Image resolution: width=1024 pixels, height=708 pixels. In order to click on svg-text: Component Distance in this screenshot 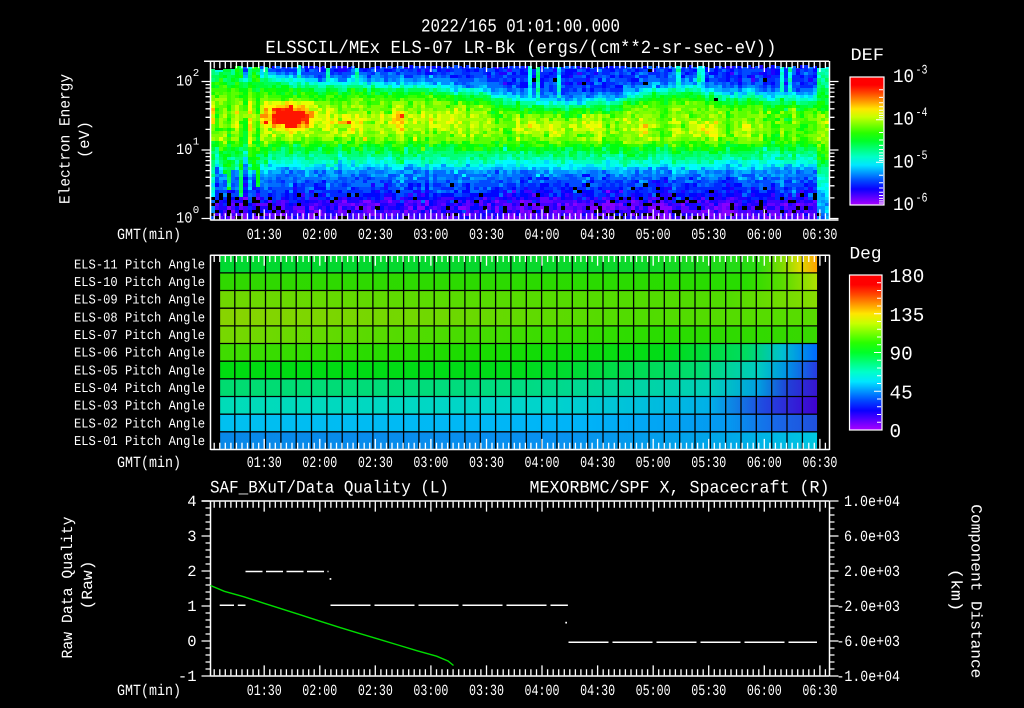, I will do `click(975, 591)`.